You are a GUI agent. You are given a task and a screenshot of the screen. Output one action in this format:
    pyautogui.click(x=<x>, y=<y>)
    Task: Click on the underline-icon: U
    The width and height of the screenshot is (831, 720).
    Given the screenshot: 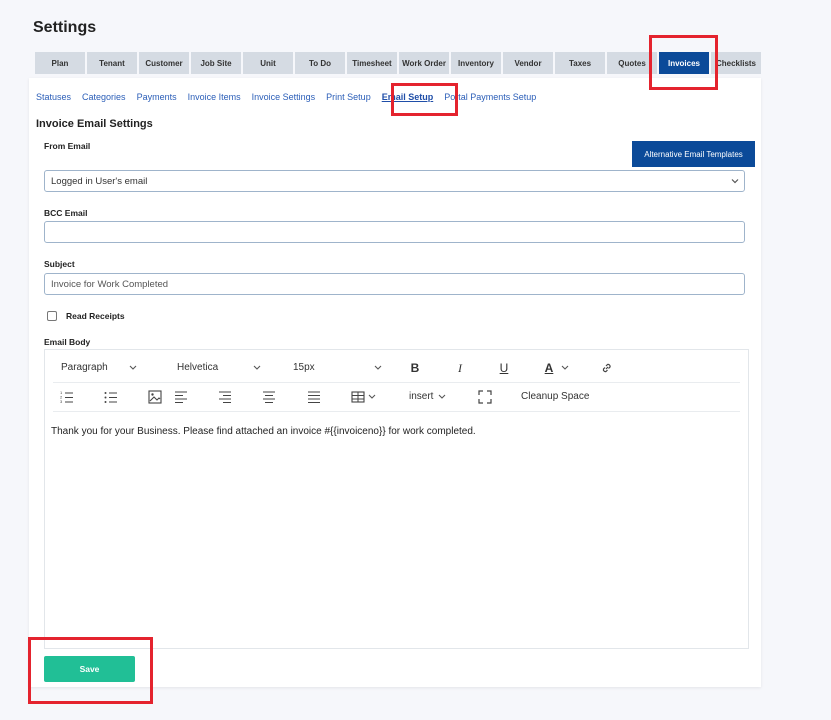 What is the action you would take?
    pyautogui.click(x=504, y=368)
    